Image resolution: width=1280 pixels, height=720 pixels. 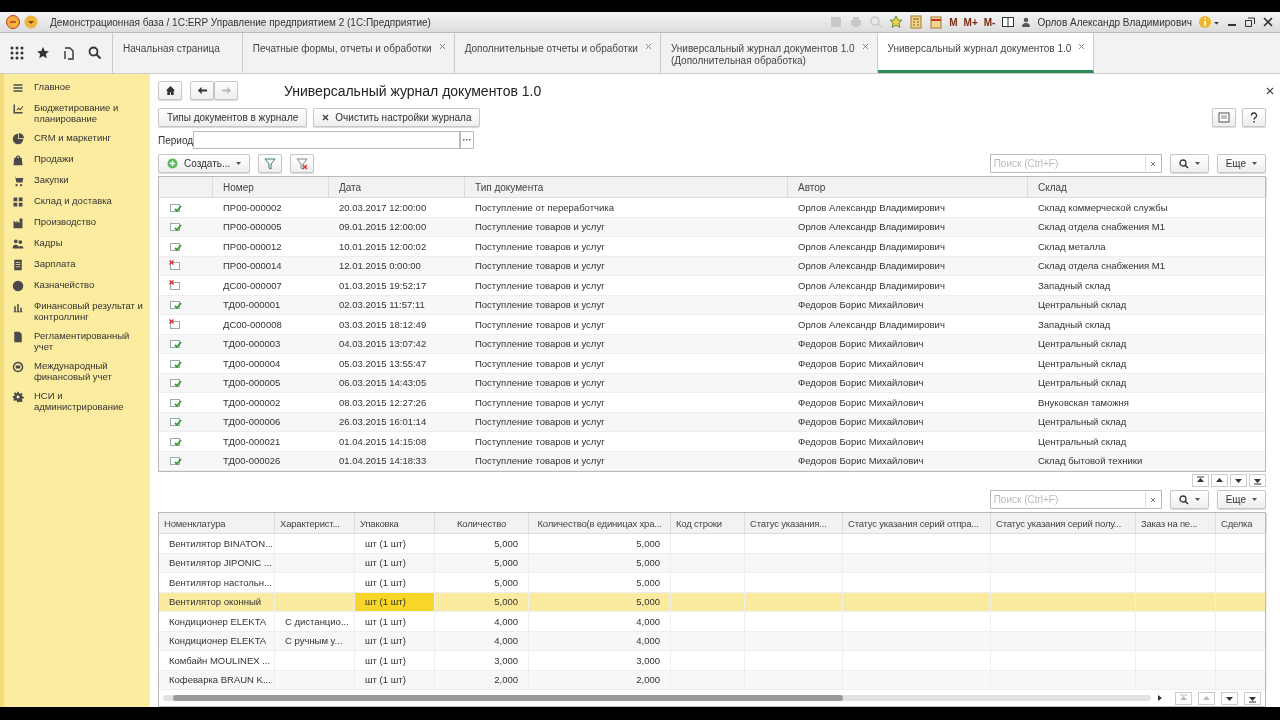 I want to click on sidebar-item: Зарплата, so click(x=55, y=263).